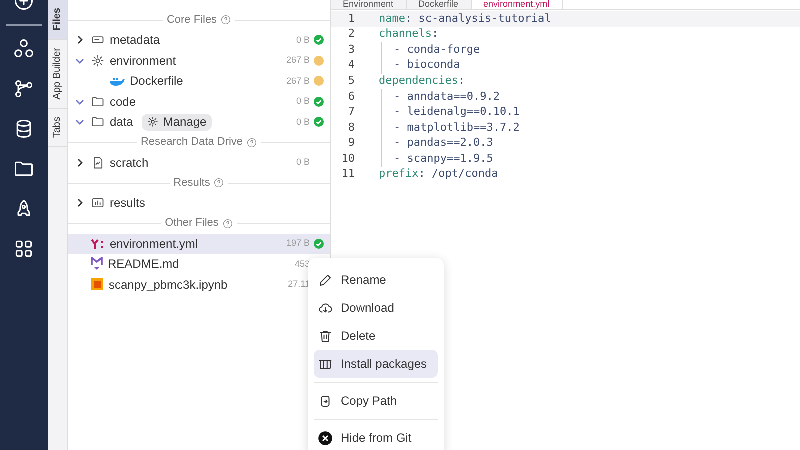  What do you see at coordinates (351, 80) in the screenshot?
I see `line-number: 5` at bounding box center [351, 80].